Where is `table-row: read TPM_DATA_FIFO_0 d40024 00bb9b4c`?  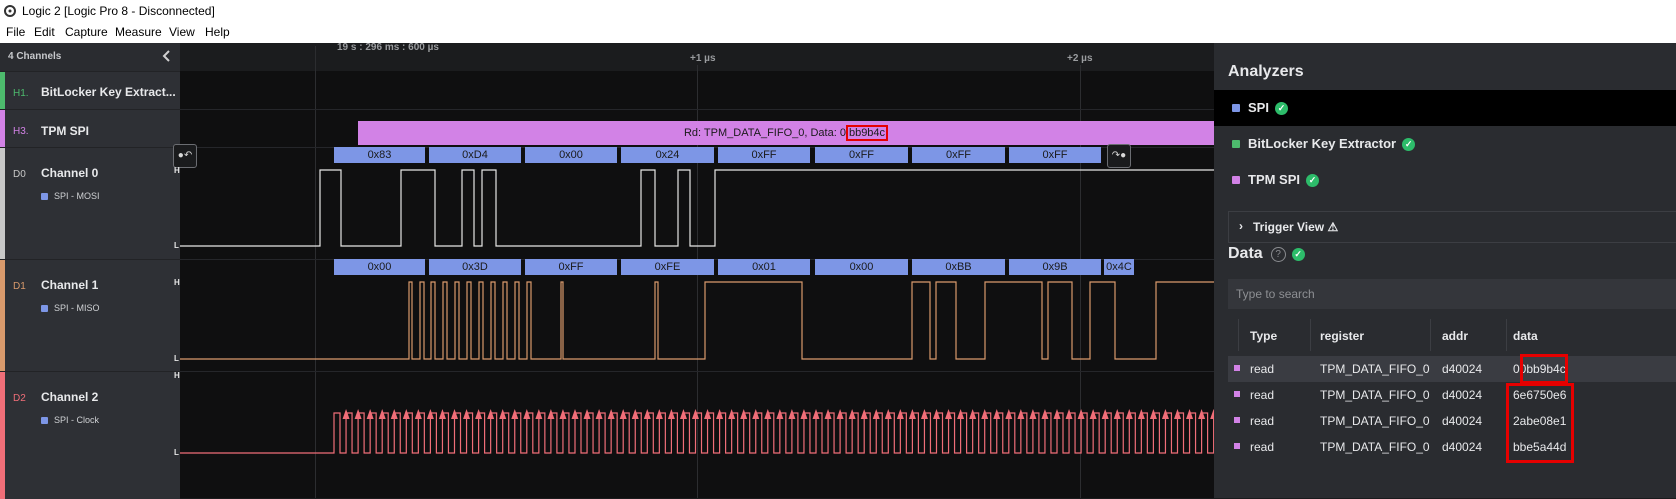 table-row: read TPM_DATA_FIFO_0 d40024 00bb9b4c is located at coordinates (1452, 369).